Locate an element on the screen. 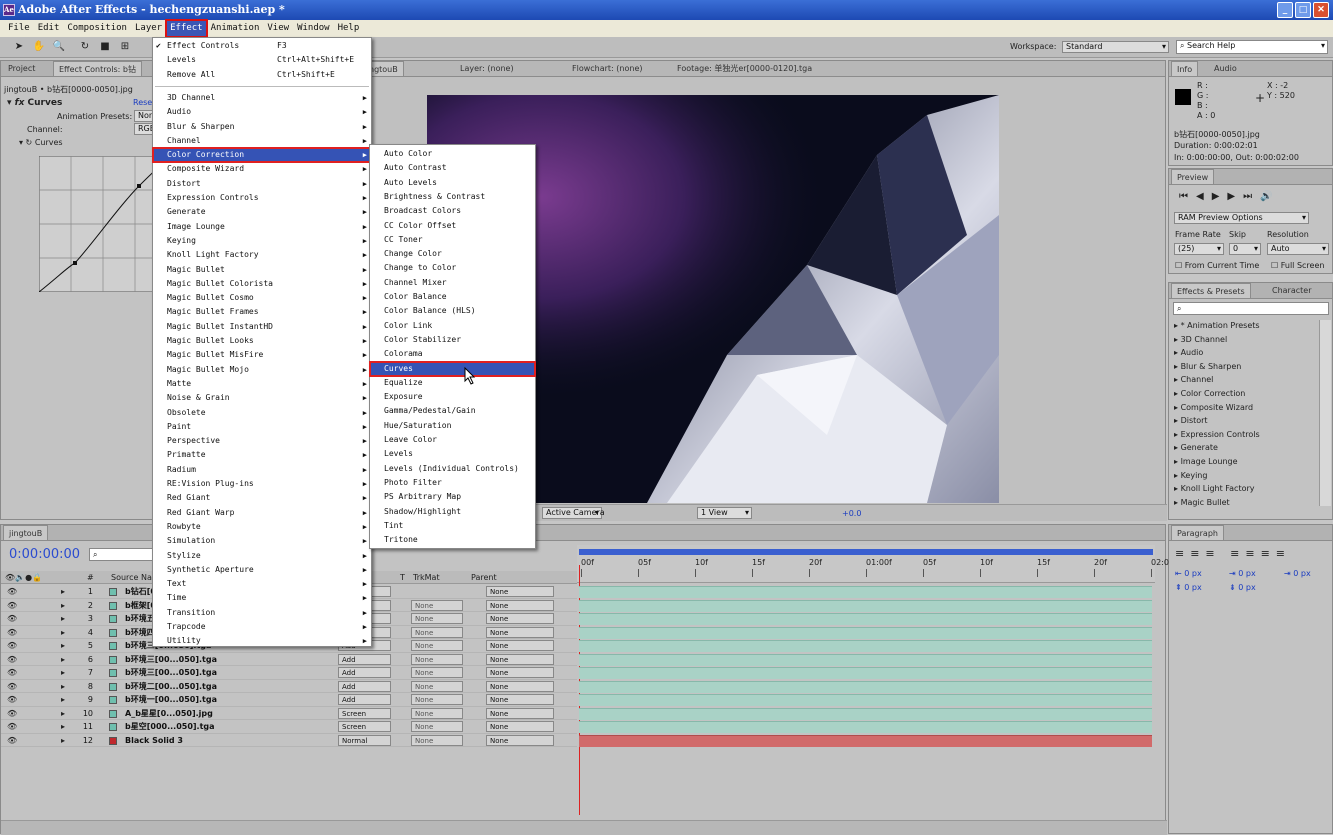 Image resolution: width=1333 pixels, height=835 pixels. preset-item: ▸ Generate is located at coordinates (1196, 447).